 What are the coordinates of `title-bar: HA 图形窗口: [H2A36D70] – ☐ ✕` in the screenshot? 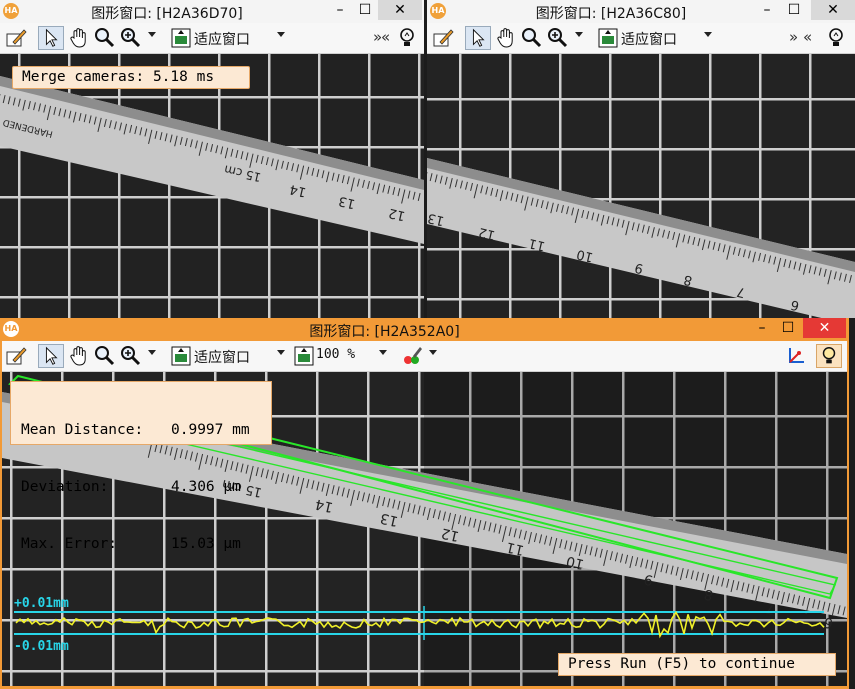 It's located at (212, 11).